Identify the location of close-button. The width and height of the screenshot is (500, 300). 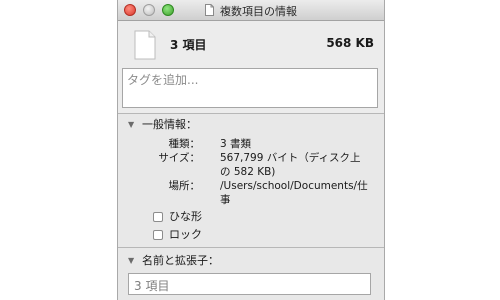
(130, 10).